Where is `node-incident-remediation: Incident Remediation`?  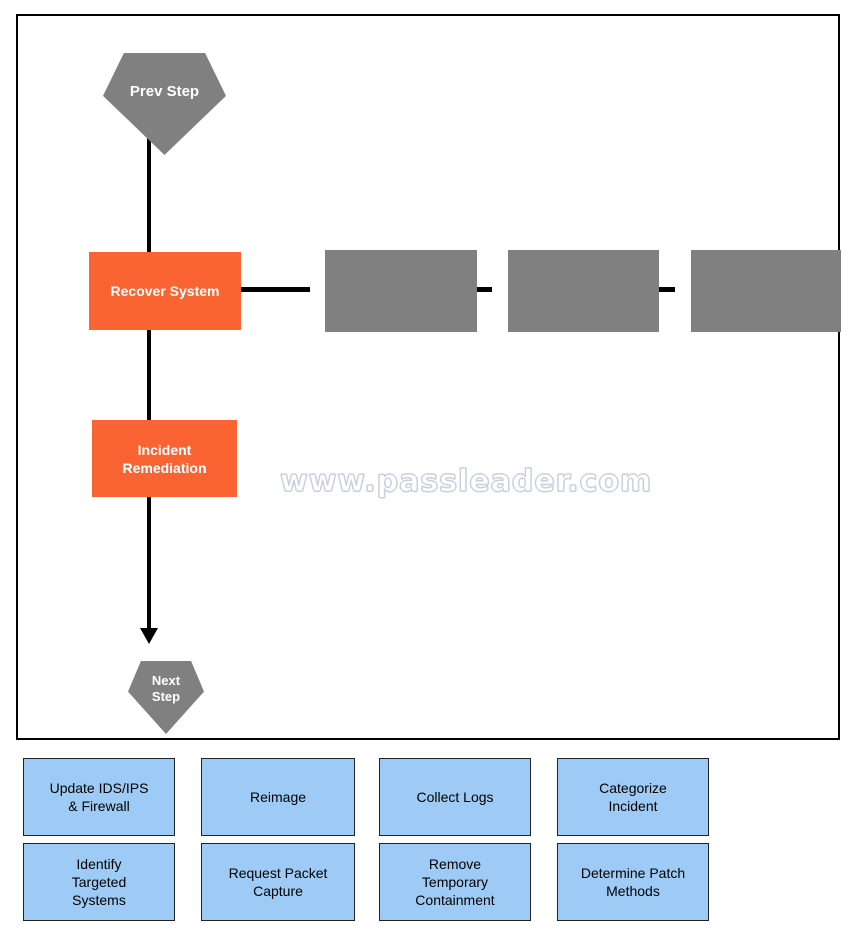
node-incident-remediation: Incident Remediation is located at coordinates (164, 458).